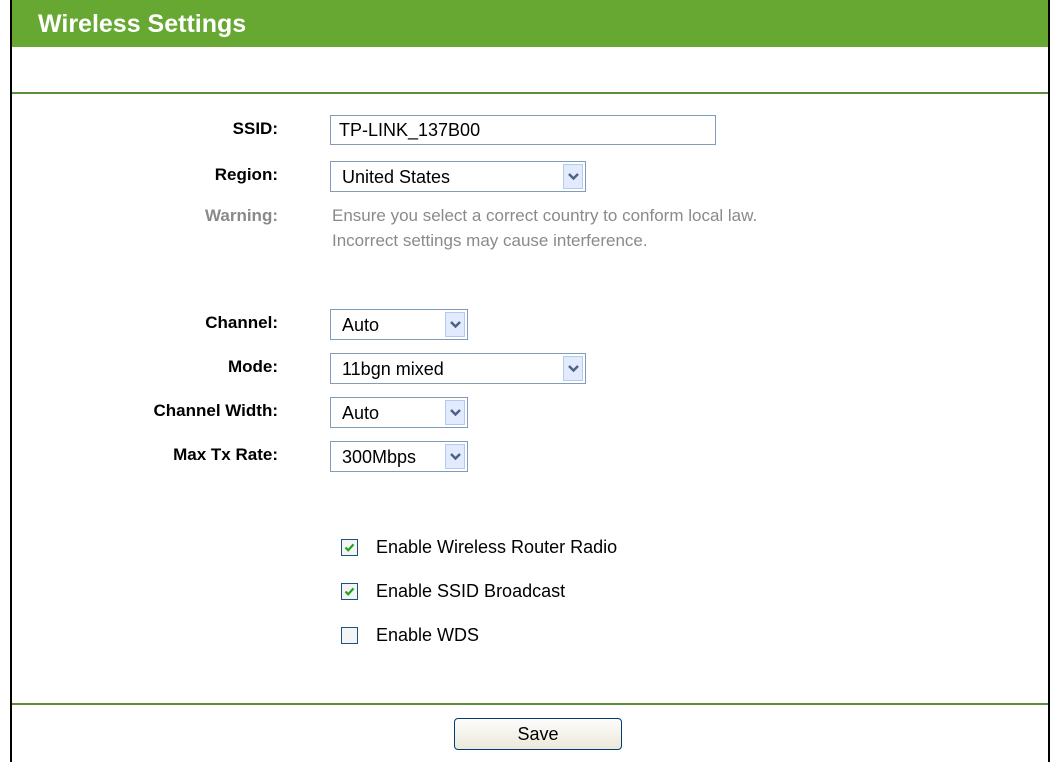 The width and height of the screenshot is (1062, 762). I want to click on max-tx-rate-label: Max Tx Rate:, so click(225, 454).